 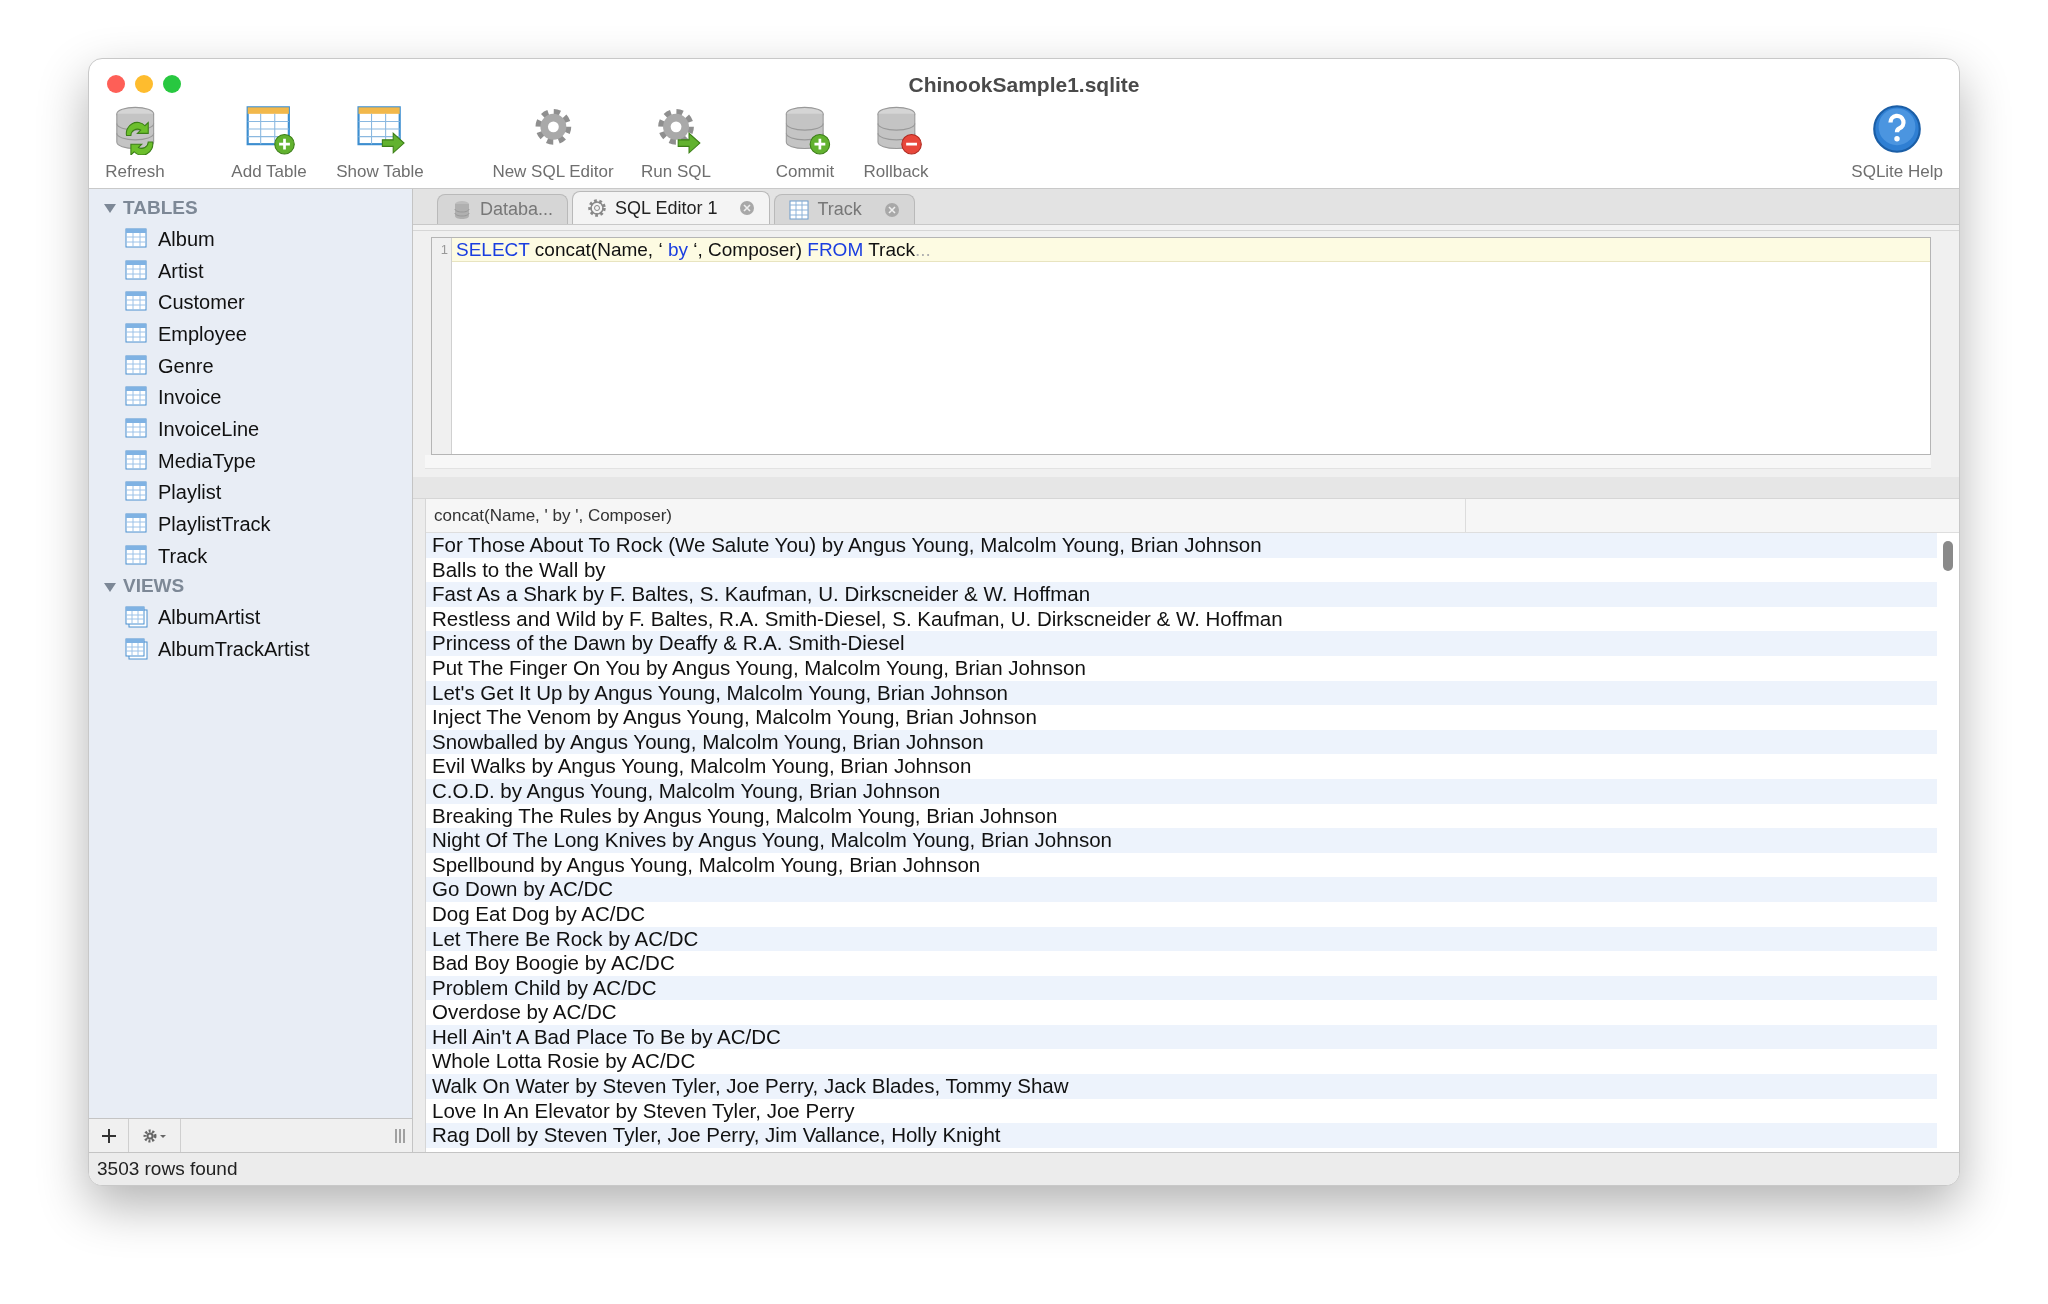 What do you see at coordinates (1181, 988) in the screenshot?
I see `table-cell: Problem Child by AC/DC` at bounding box center [1181, 988].